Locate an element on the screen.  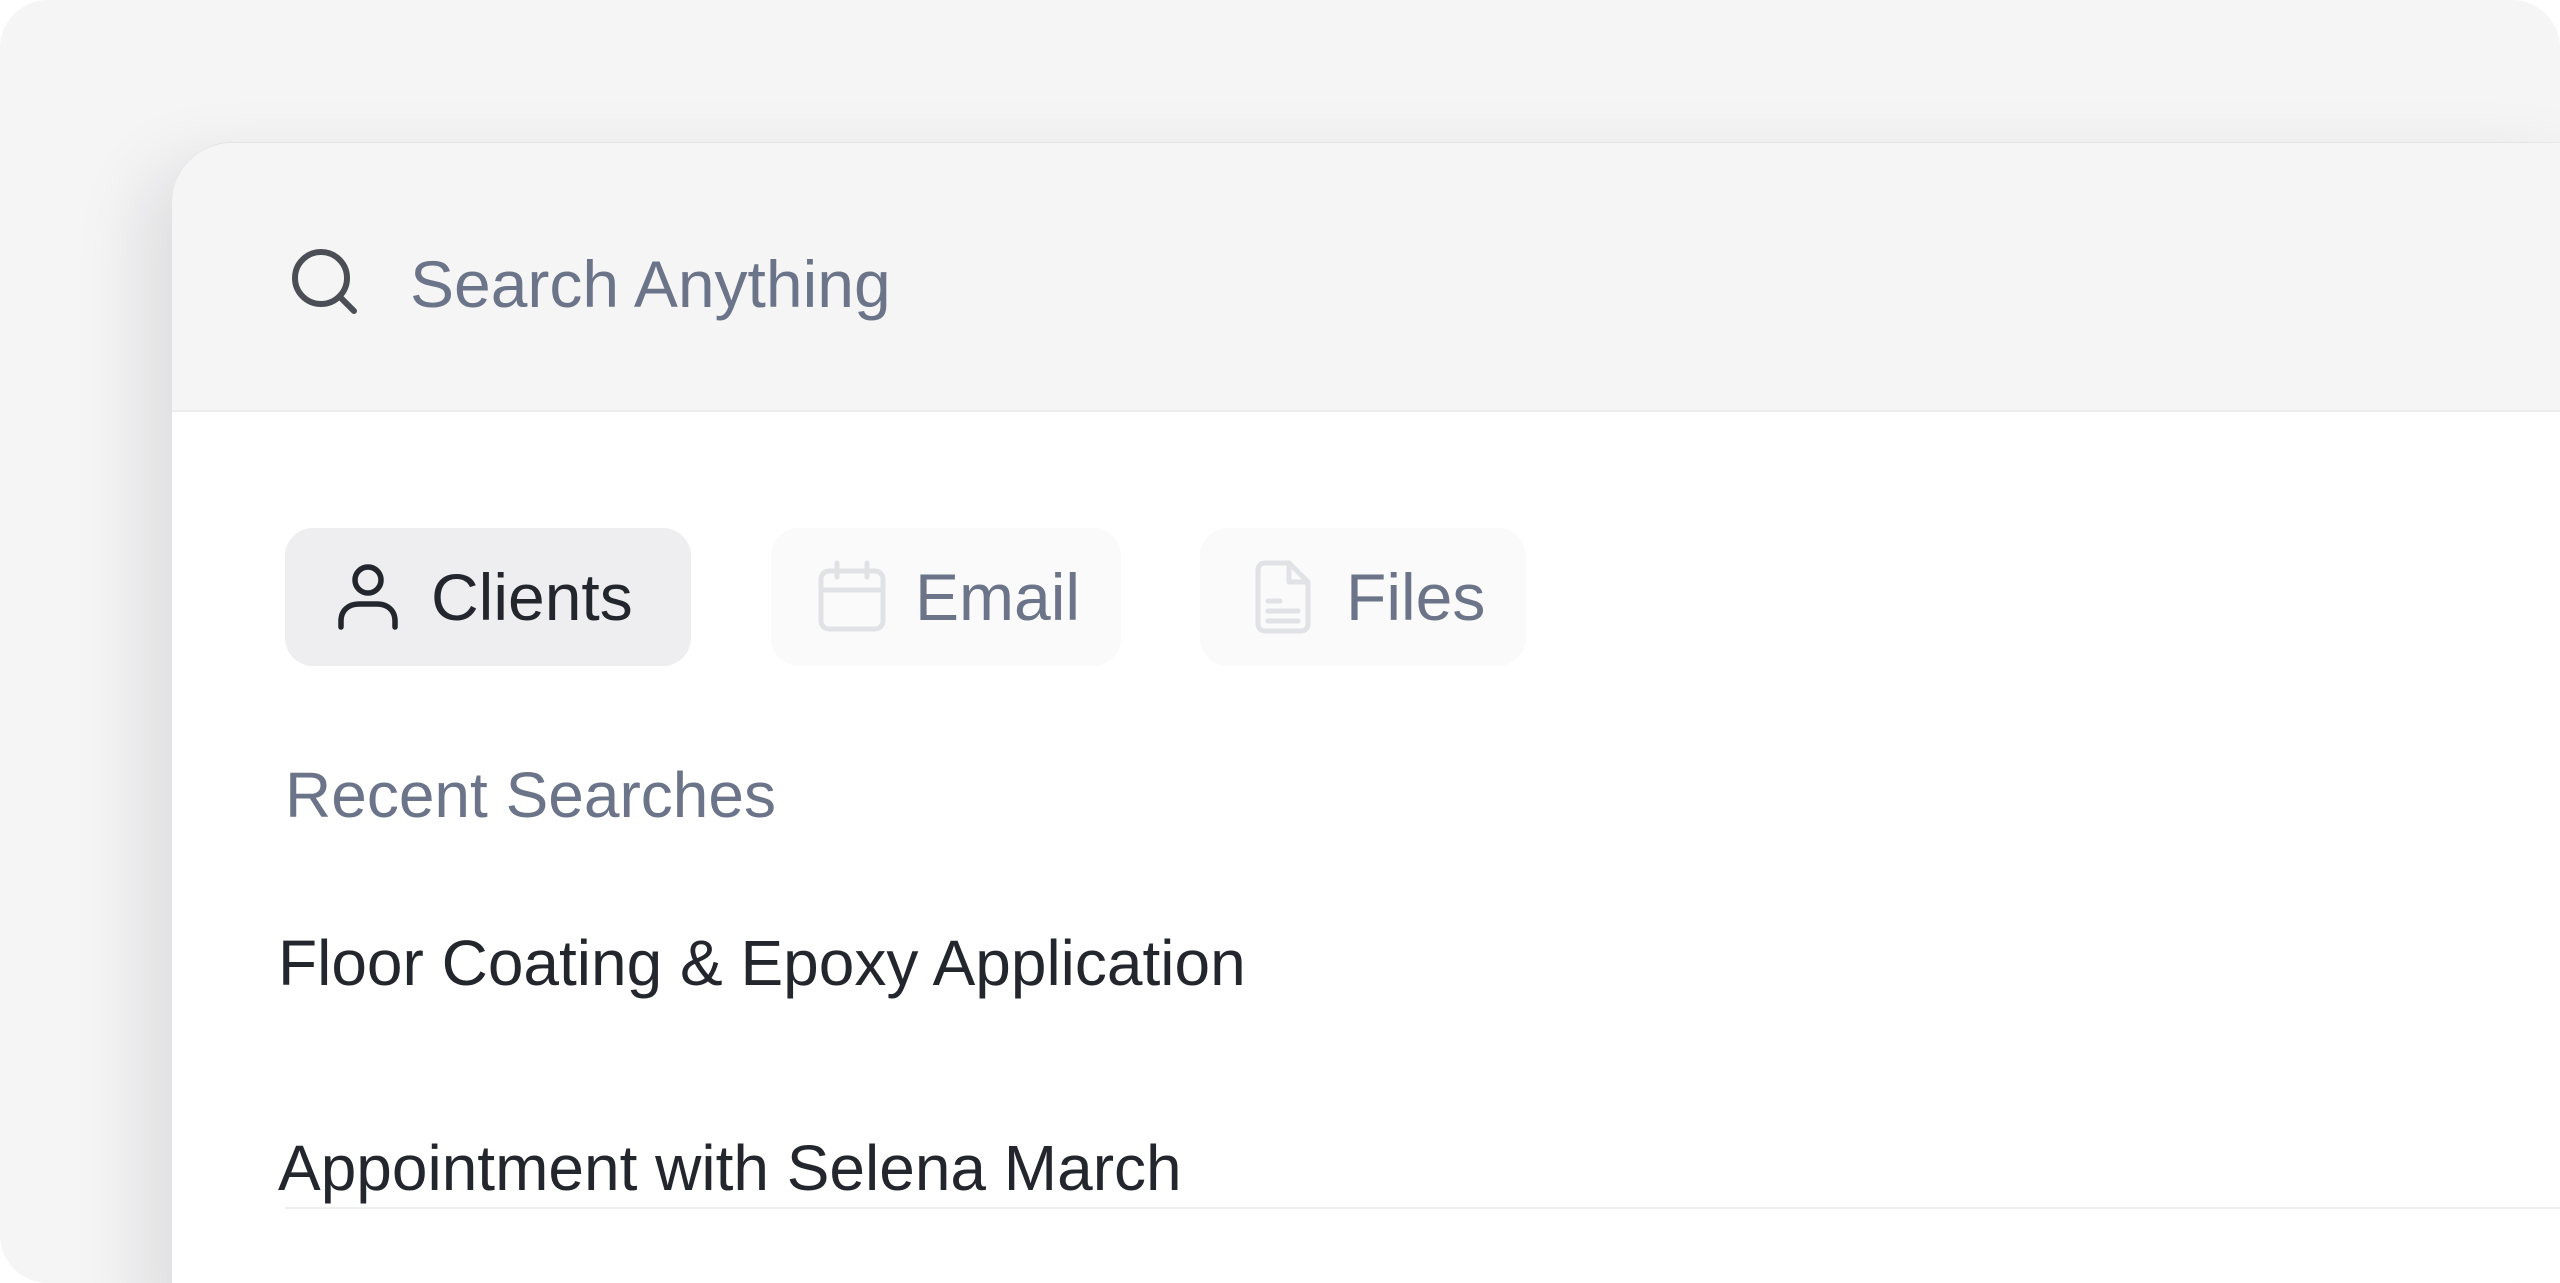
filter-clients-tab: Clients is located at coordinates (488, 597).